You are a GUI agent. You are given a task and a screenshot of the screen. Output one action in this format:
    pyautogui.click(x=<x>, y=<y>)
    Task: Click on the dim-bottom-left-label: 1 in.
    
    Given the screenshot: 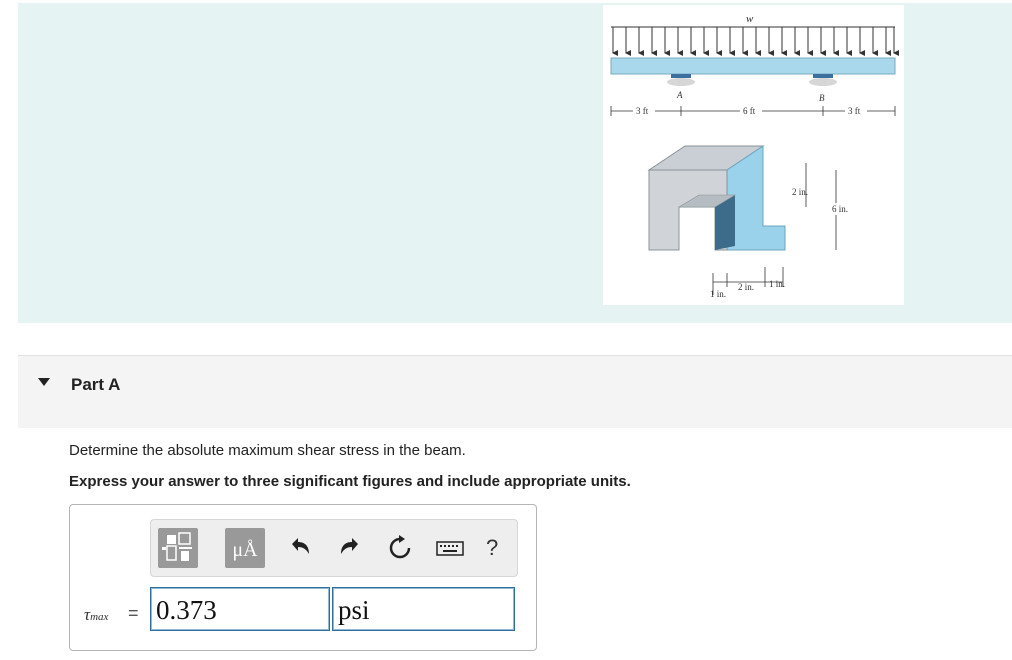 What is the action you would take?
    pyautogui.click(x=718, y=294)
    